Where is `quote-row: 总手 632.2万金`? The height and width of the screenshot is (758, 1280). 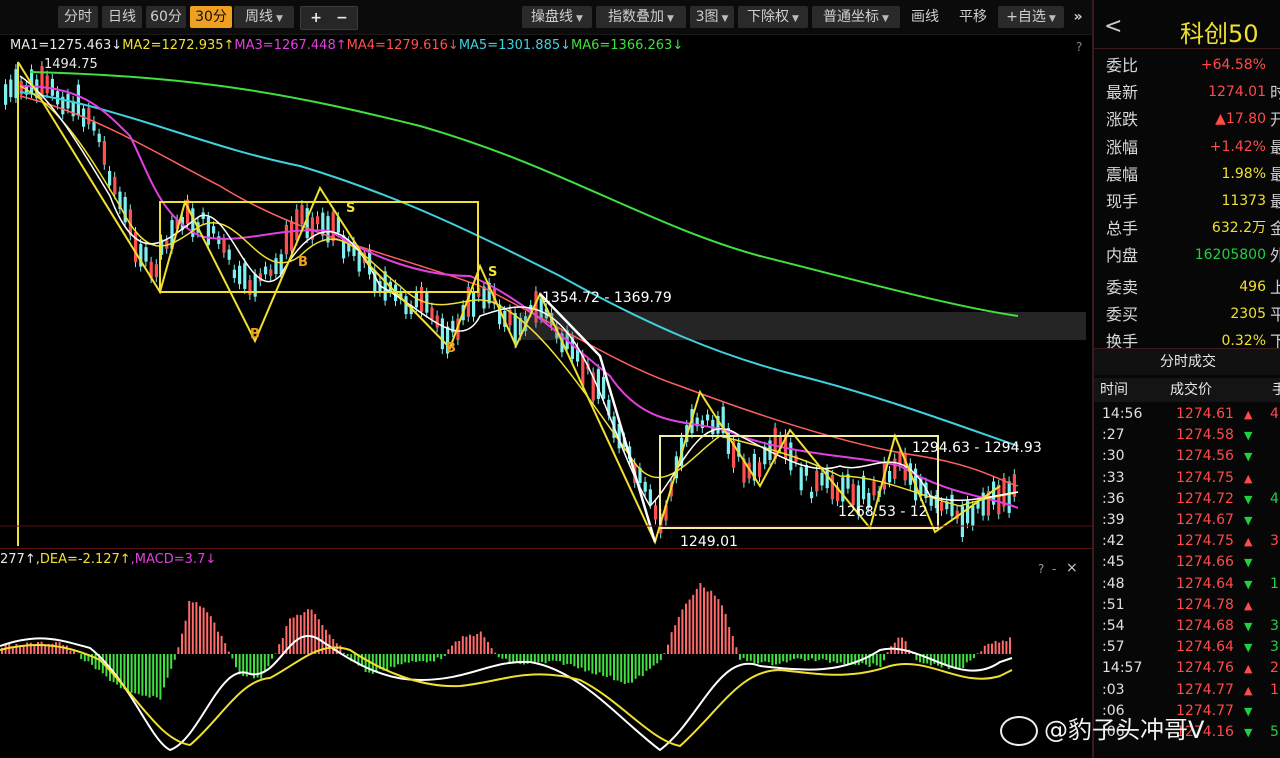
quote-row: 总手 632.2万金 is located at coordinates (1192, 228).